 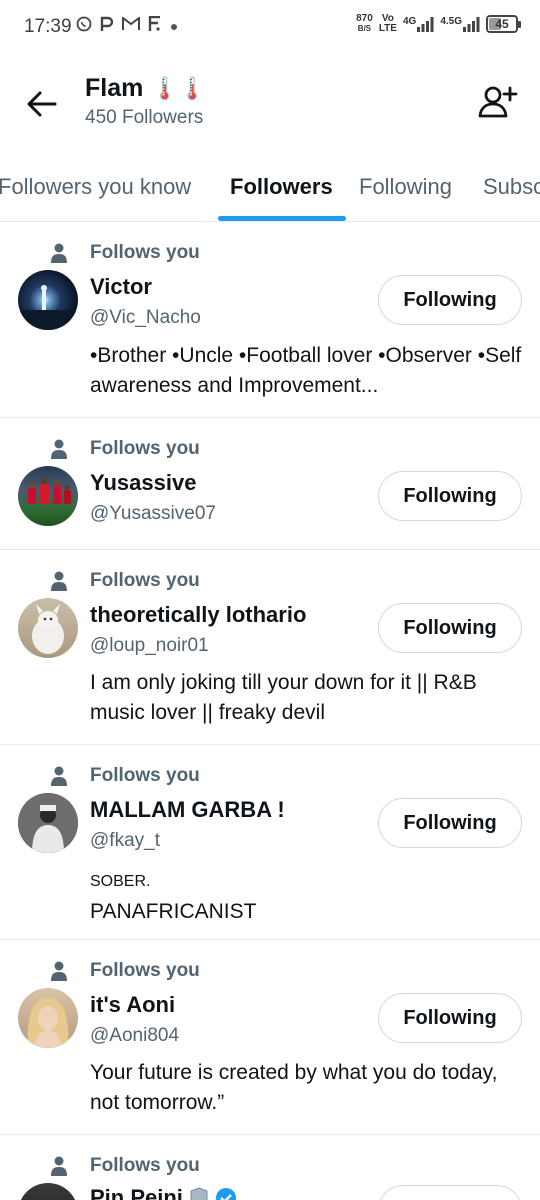 I want to click on follower-count: 450 Followers, so click(x=144, y=117).